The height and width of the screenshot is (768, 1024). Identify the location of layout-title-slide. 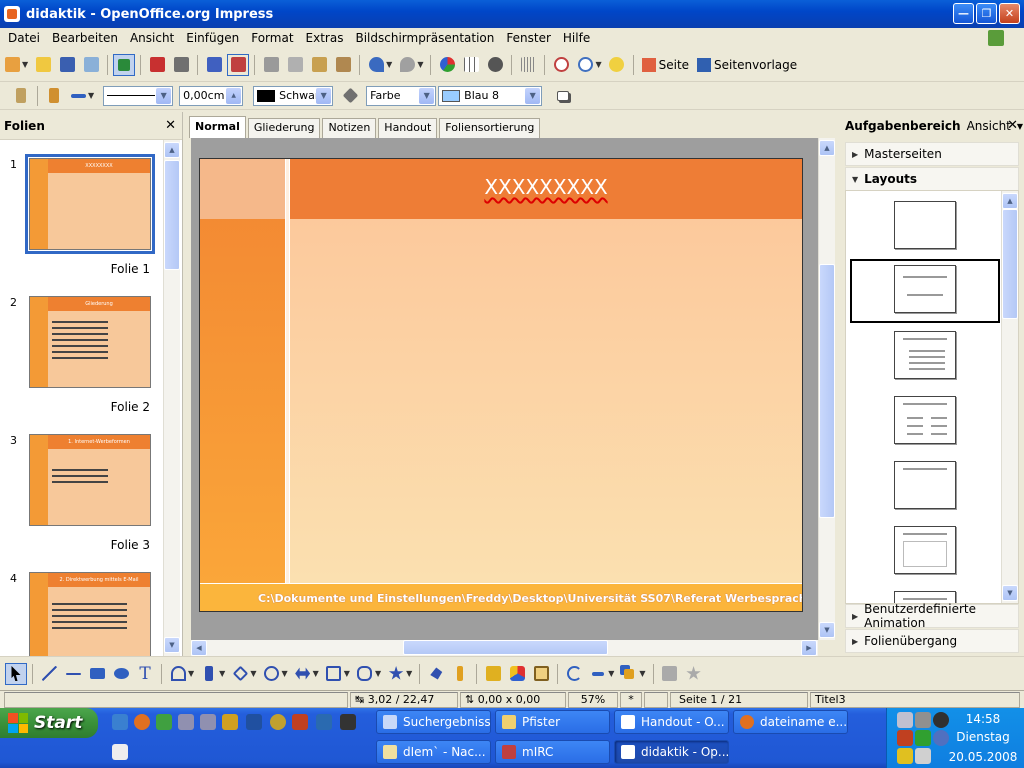
(925, 289).